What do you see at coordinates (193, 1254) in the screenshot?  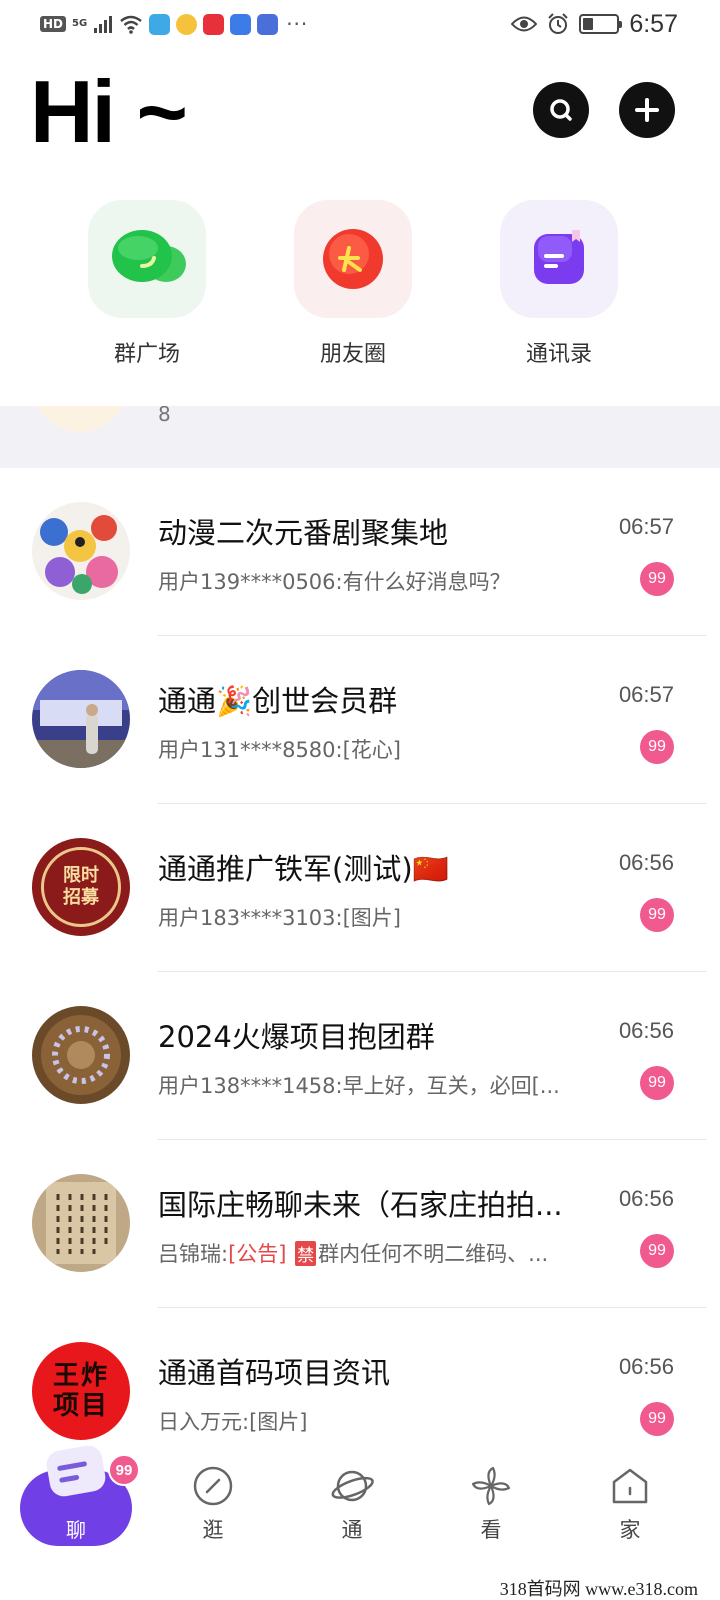 I see `preview-sender: 吕锦瑞:` at bounding box center [193, 1254].